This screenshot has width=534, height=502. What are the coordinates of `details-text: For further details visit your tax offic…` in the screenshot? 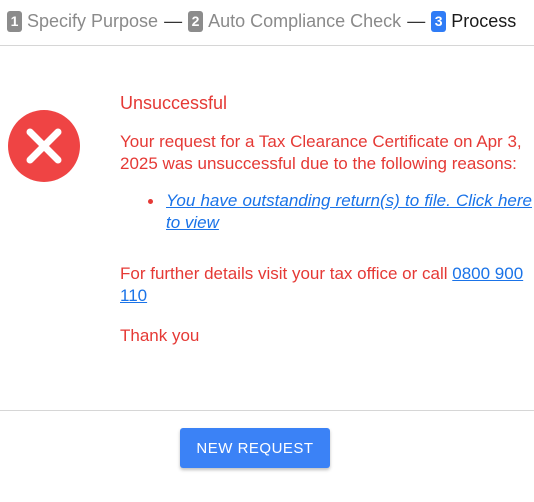 It's located at (286, 273).